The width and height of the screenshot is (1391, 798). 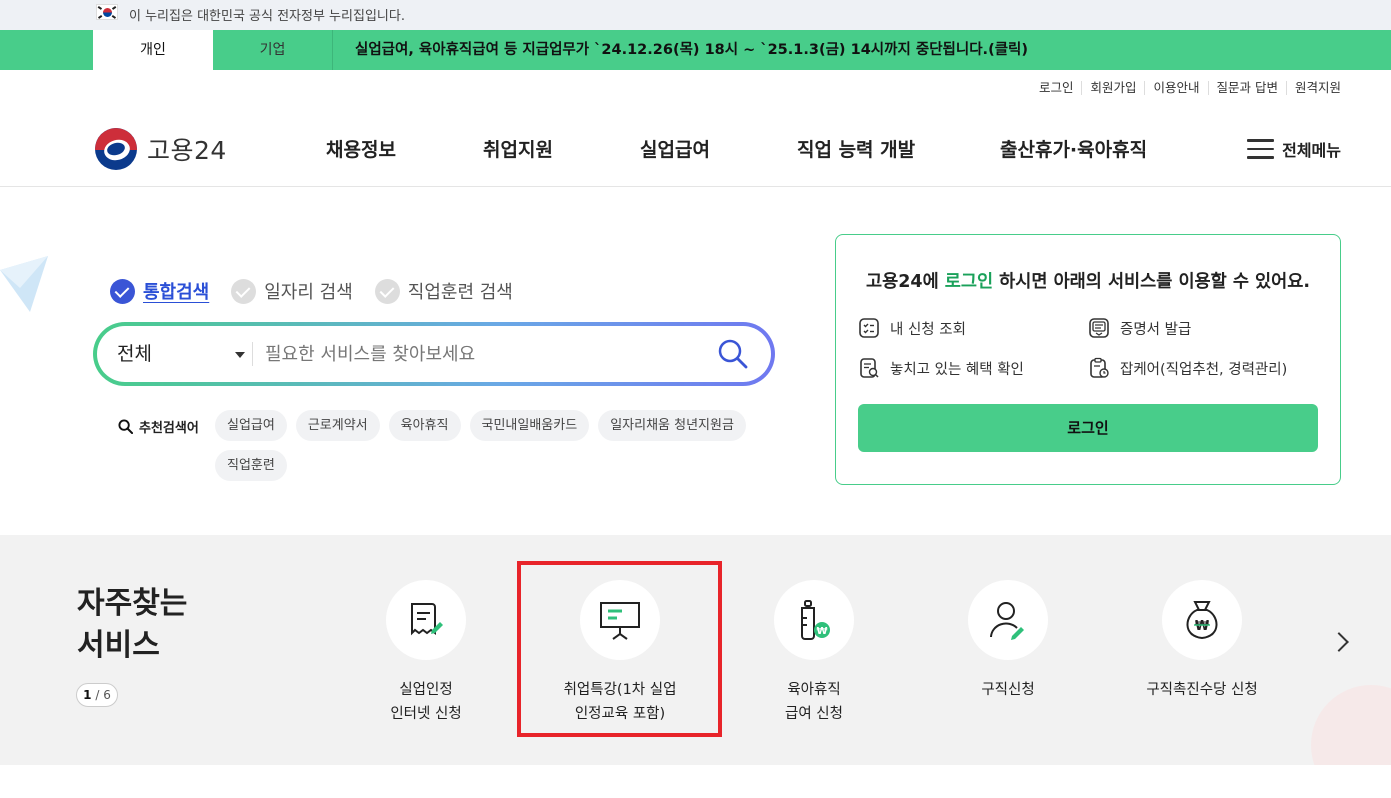 I want to click on service-label: 증명서 발급, so click(x=1156, y=329).